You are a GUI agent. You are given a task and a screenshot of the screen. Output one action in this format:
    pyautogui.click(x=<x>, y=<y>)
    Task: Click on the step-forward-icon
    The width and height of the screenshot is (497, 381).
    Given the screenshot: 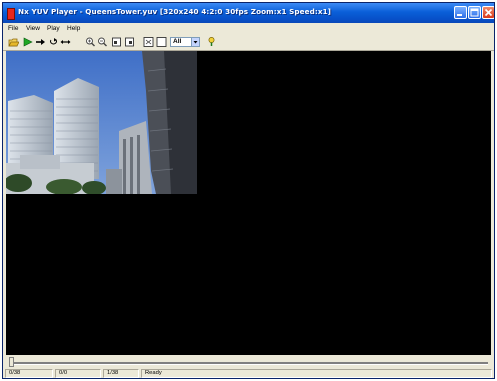 What is the action you would take?
    pyautogui.click(x=40, y=42)
    